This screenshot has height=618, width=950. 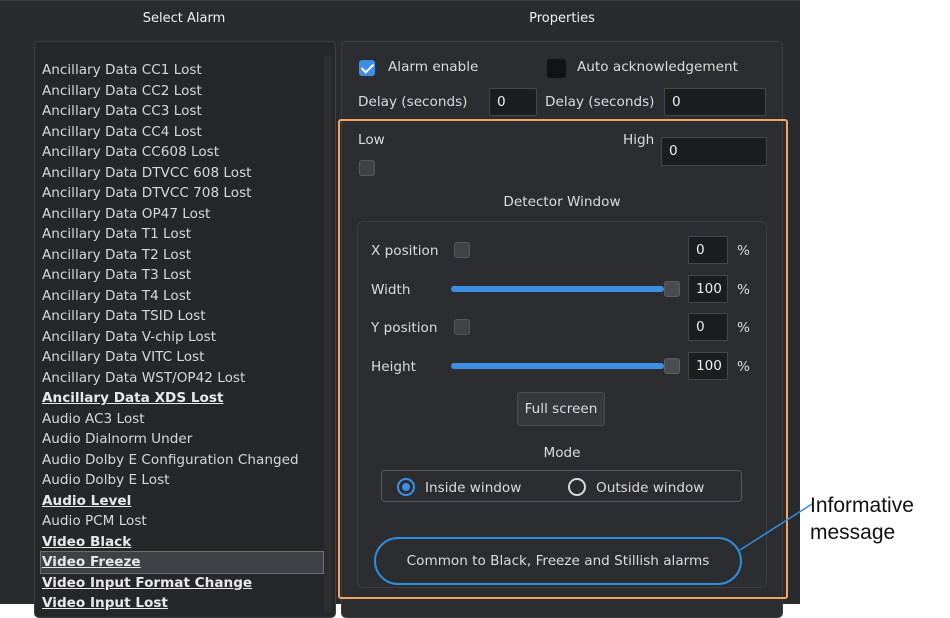 I want to click on alarm-list-item: Video Black, so click(x=182, y=542).